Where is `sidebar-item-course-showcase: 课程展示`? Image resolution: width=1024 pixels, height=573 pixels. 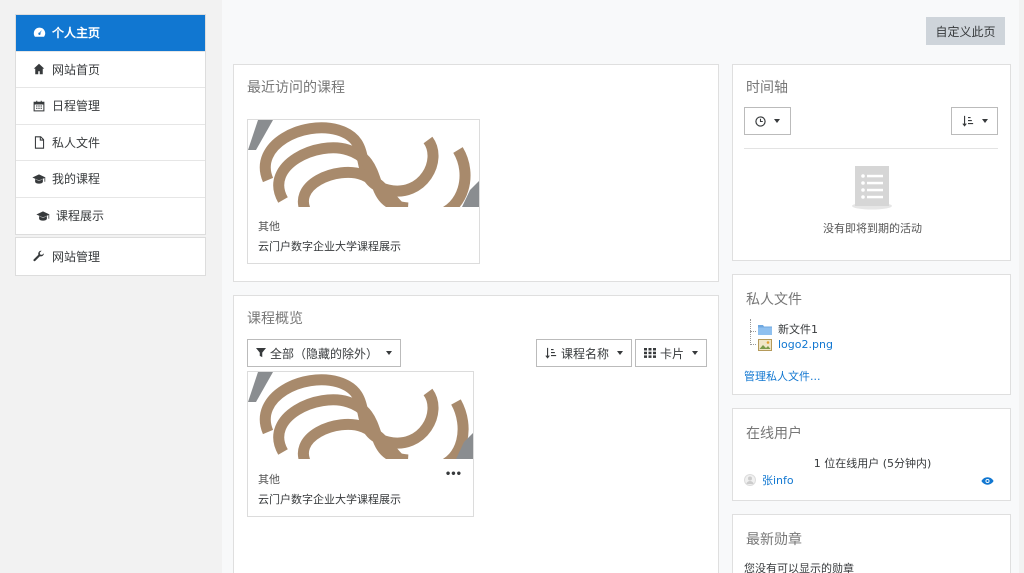 sidebar-item-course-showcase: 课程展示 is located at coordinates (110, 216).